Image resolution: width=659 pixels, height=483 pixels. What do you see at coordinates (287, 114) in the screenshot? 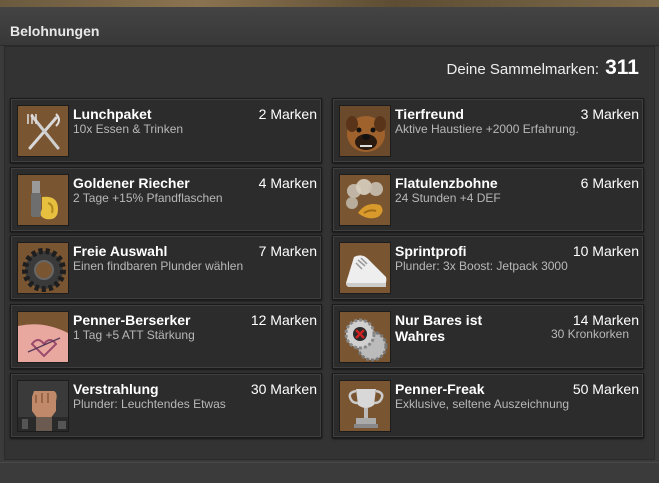
I see `reward-cost: 2 Marken` at bounding box center [287, 114].